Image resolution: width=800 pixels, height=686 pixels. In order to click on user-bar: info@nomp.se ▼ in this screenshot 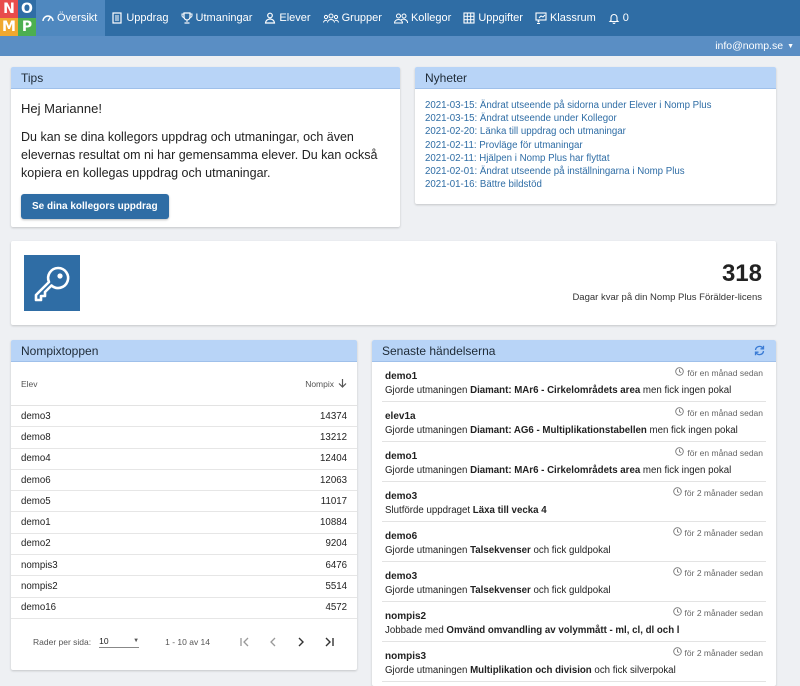, I will do `click(400, 46)`.